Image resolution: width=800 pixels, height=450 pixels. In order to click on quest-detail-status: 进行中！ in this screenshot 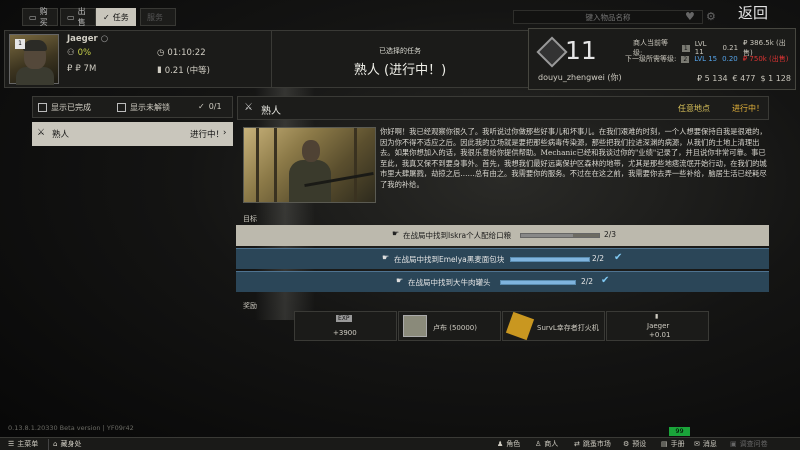, I will do `click(748, 108)`.